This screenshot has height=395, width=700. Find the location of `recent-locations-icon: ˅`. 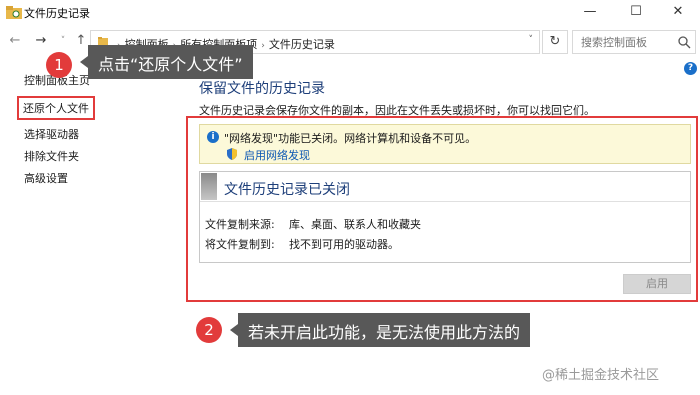

recent-locations-icon: ˅ is located at coordinates (63, 41).